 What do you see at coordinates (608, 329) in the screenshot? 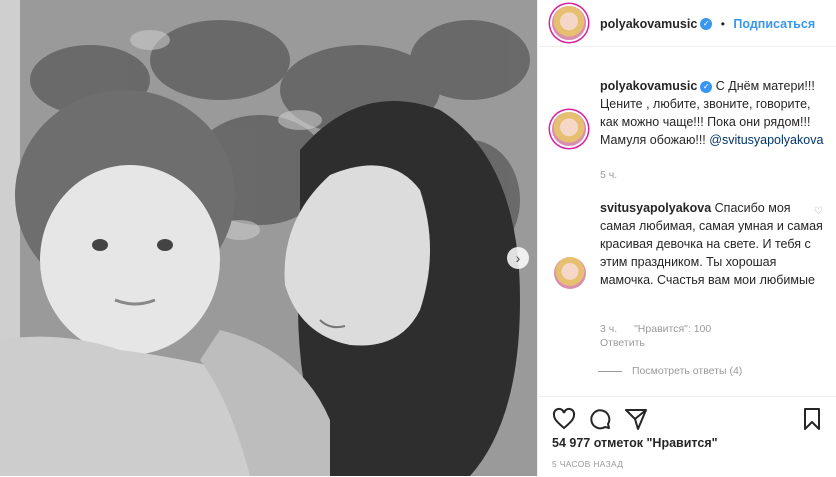
I see `comment-time: 3 ч.` at bounding box center [608, 329].